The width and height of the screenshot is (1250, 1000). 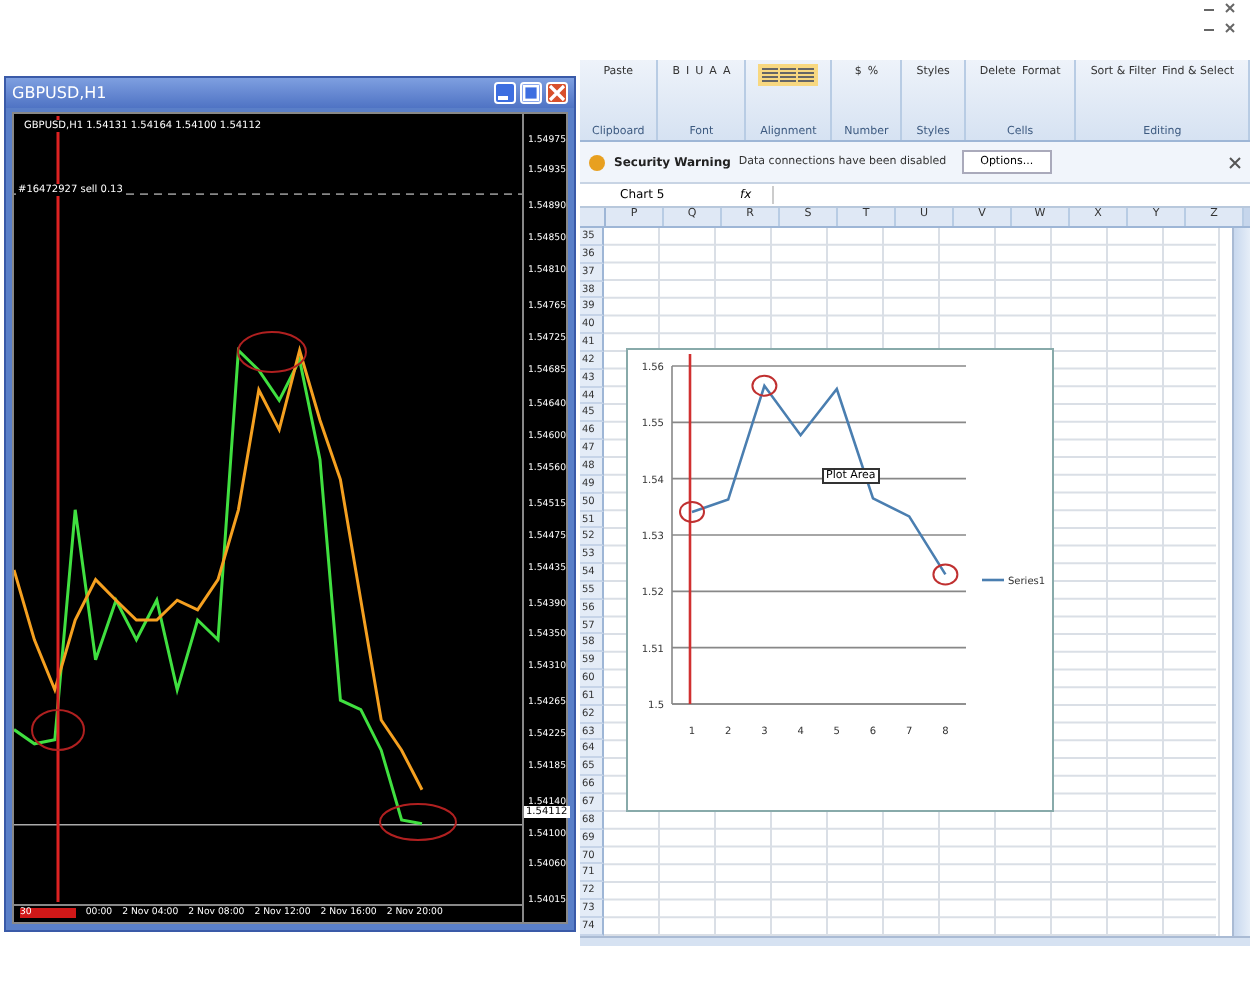 I want to click on close-icon, so click(x=1235, y=162).